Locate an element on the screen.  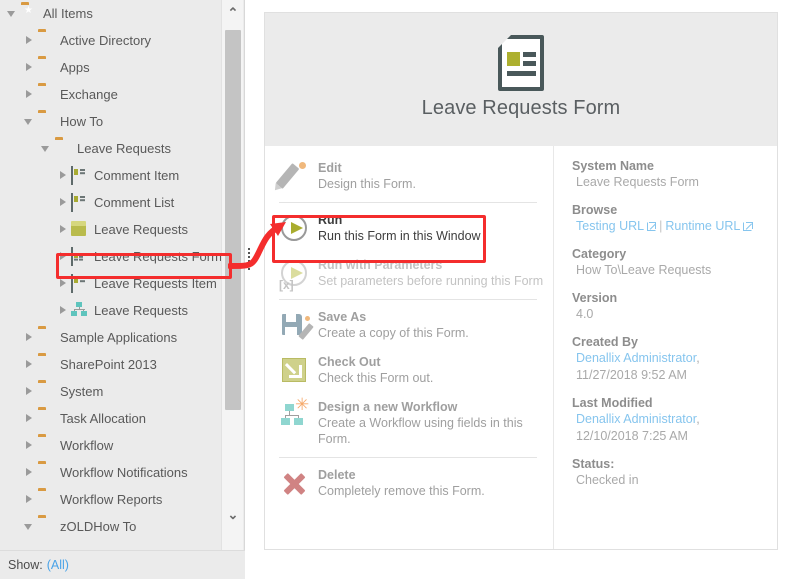
action-edit: Edit Design this Form. is located at coordinates (414, 176).